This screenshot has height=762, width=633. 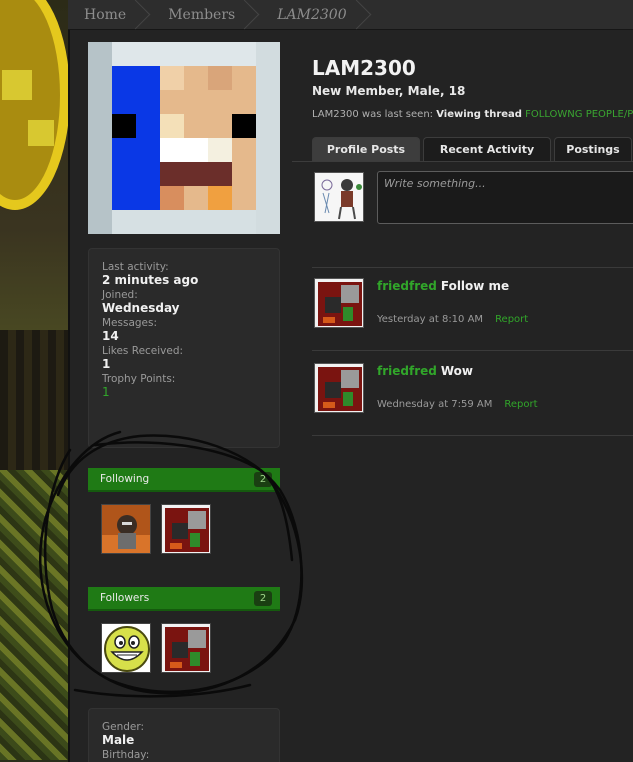 What do you see at coordinates (184, 336) in the screenshot?
I see `stat-value-messages: 14` at bounding box center [184, 336].